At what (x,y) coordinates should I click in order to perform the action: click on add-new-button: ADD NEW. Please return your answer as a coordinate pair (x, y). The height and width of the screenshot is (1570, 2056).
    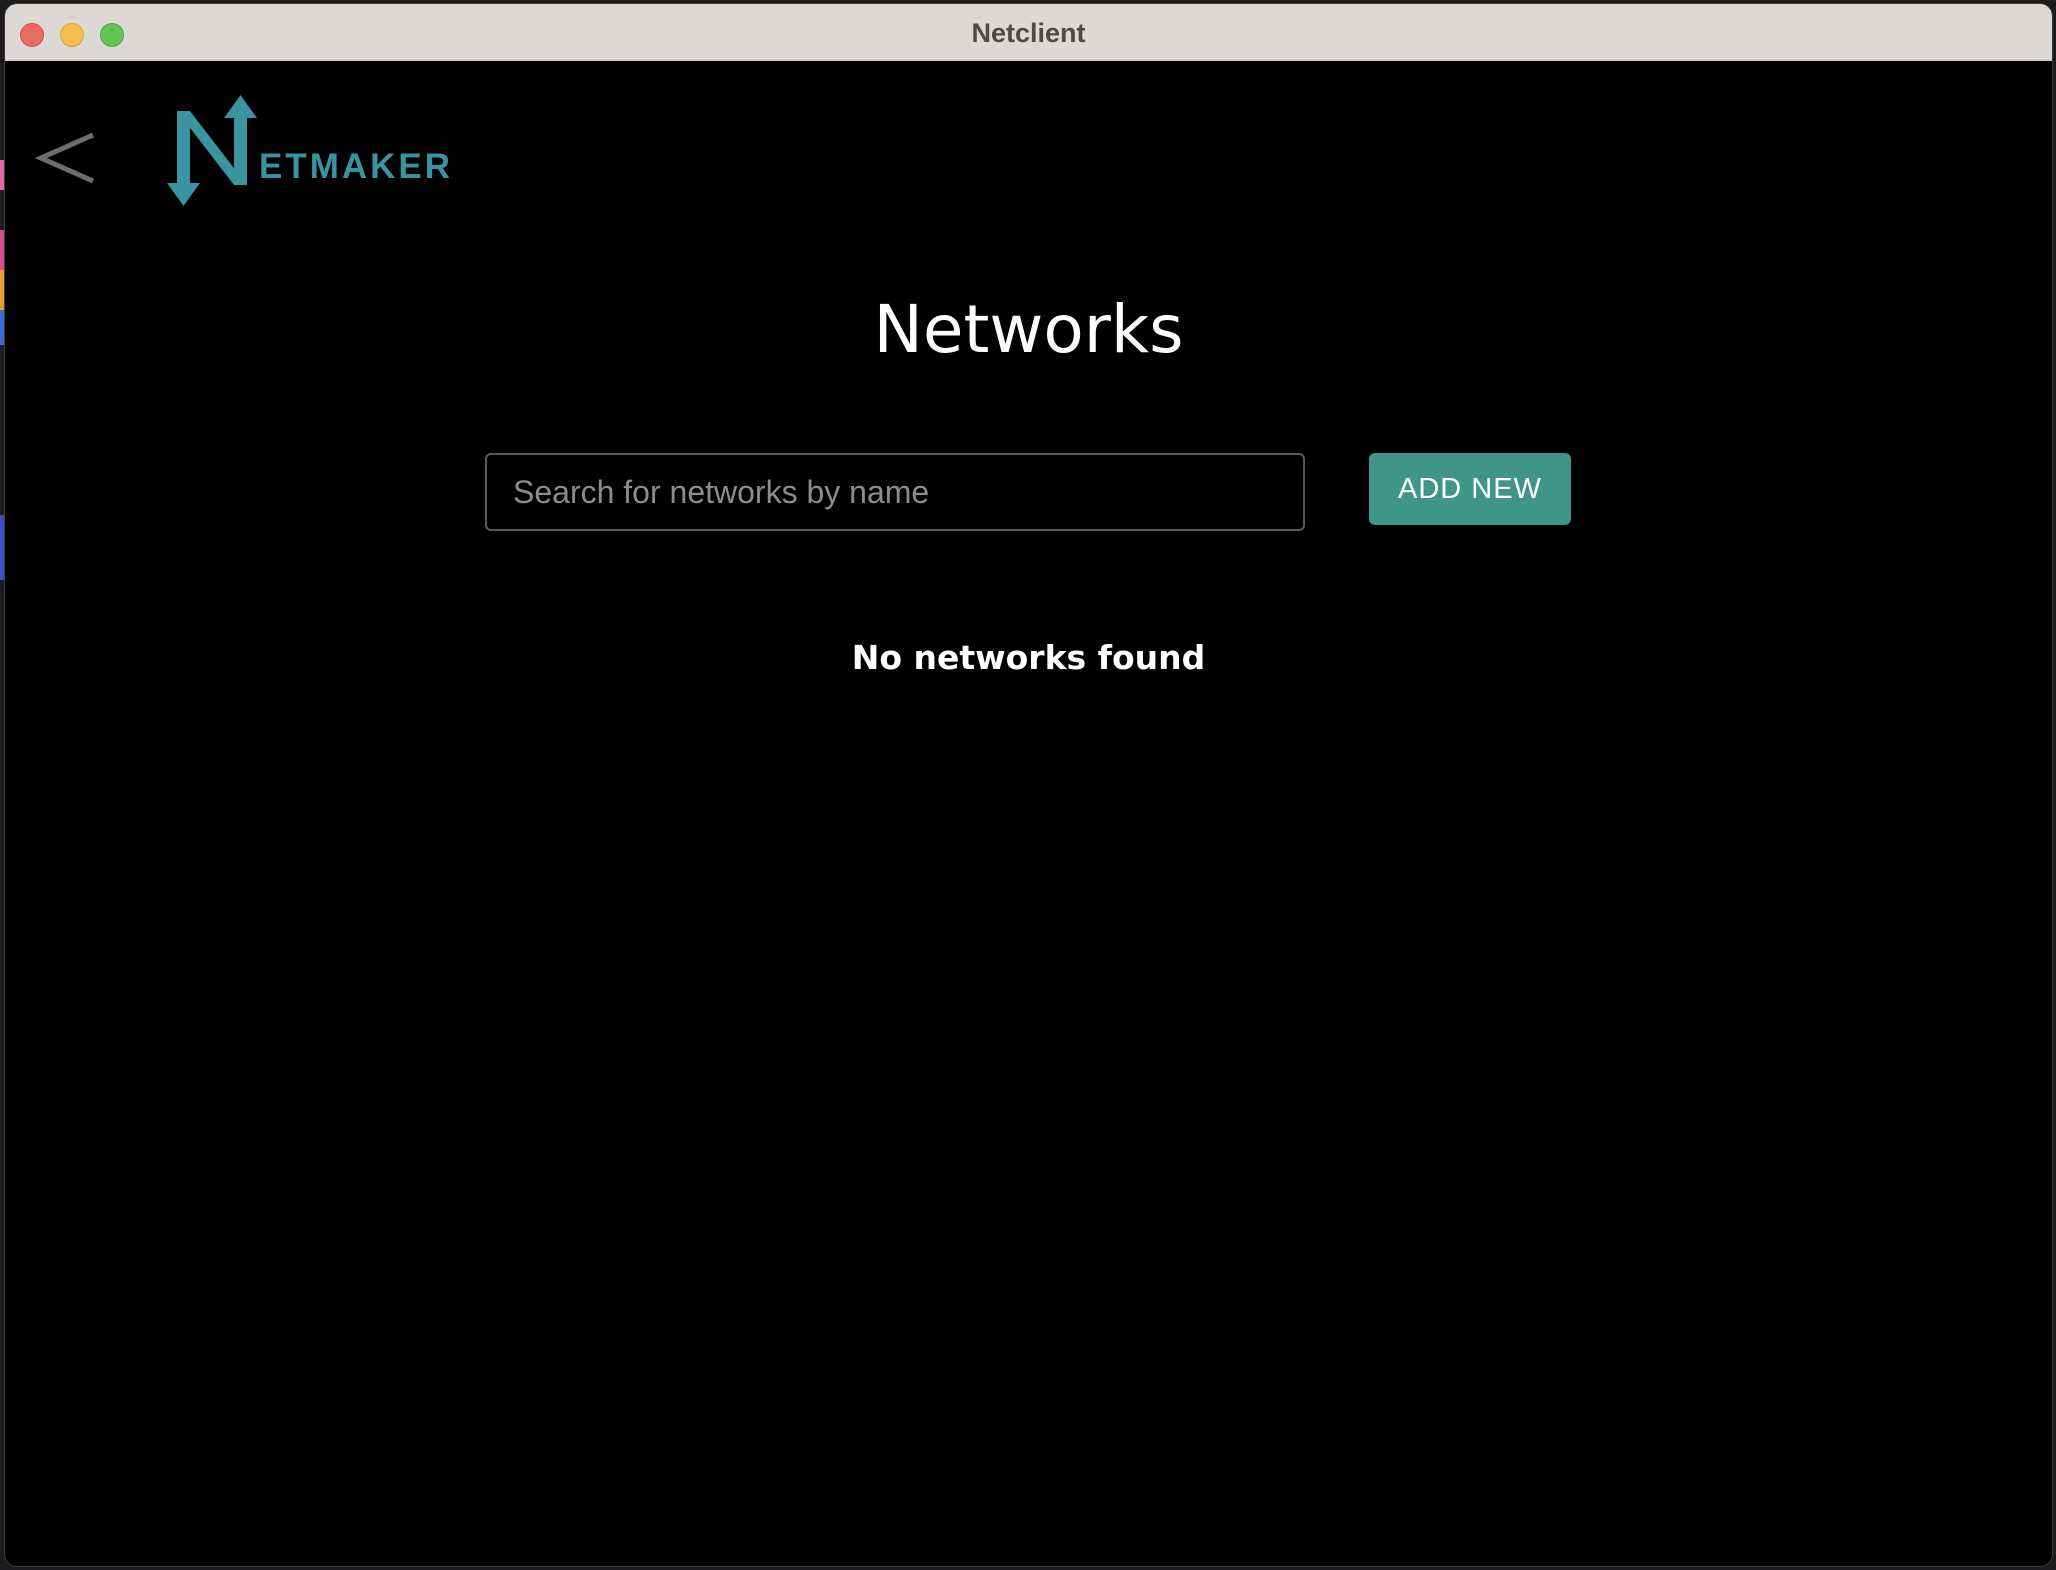
    Looking at the image, I should click on (1470, 489).